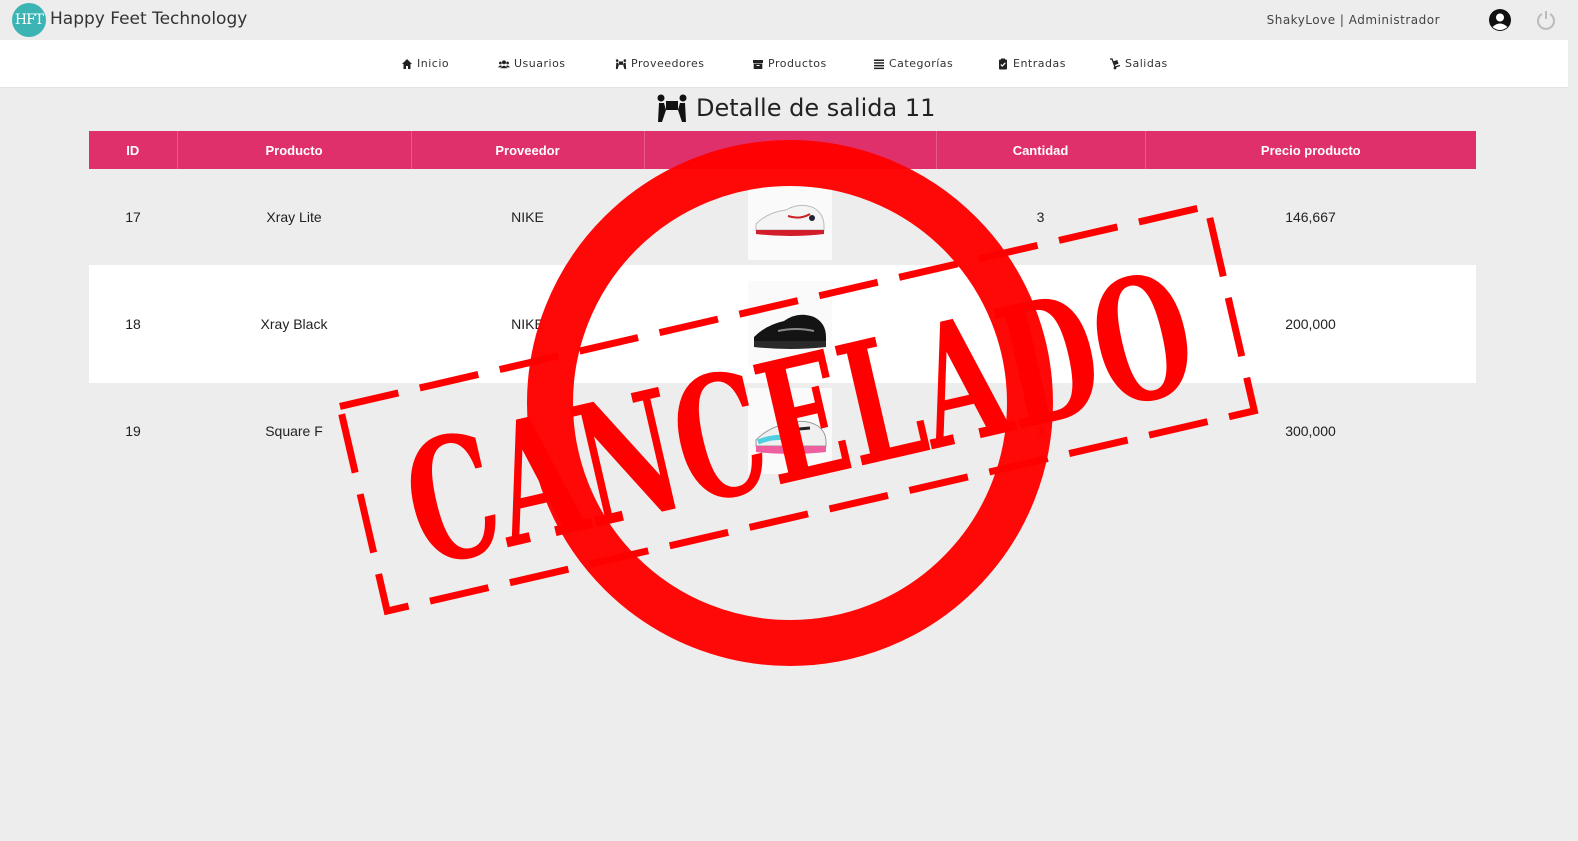 Image resolution: width=1578 pixels, height=841 pixels. Describe the element at coordinates (294, 217) in the screenshot. I see `cell-producto: Xray Lite` at that location.